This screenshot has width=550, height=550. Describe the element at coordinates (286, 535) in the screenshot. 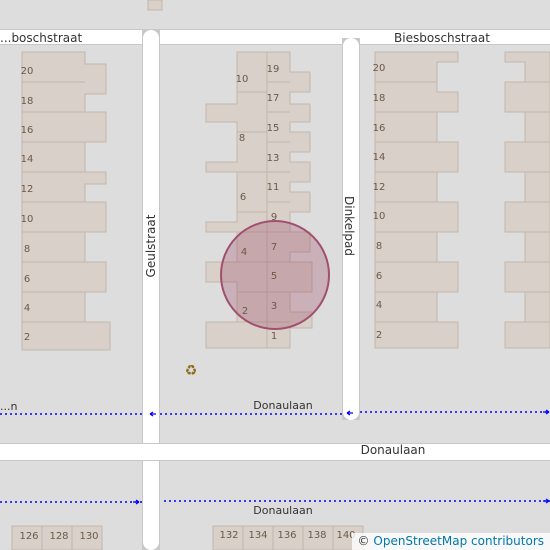

I see `house-number: 136` at that location.